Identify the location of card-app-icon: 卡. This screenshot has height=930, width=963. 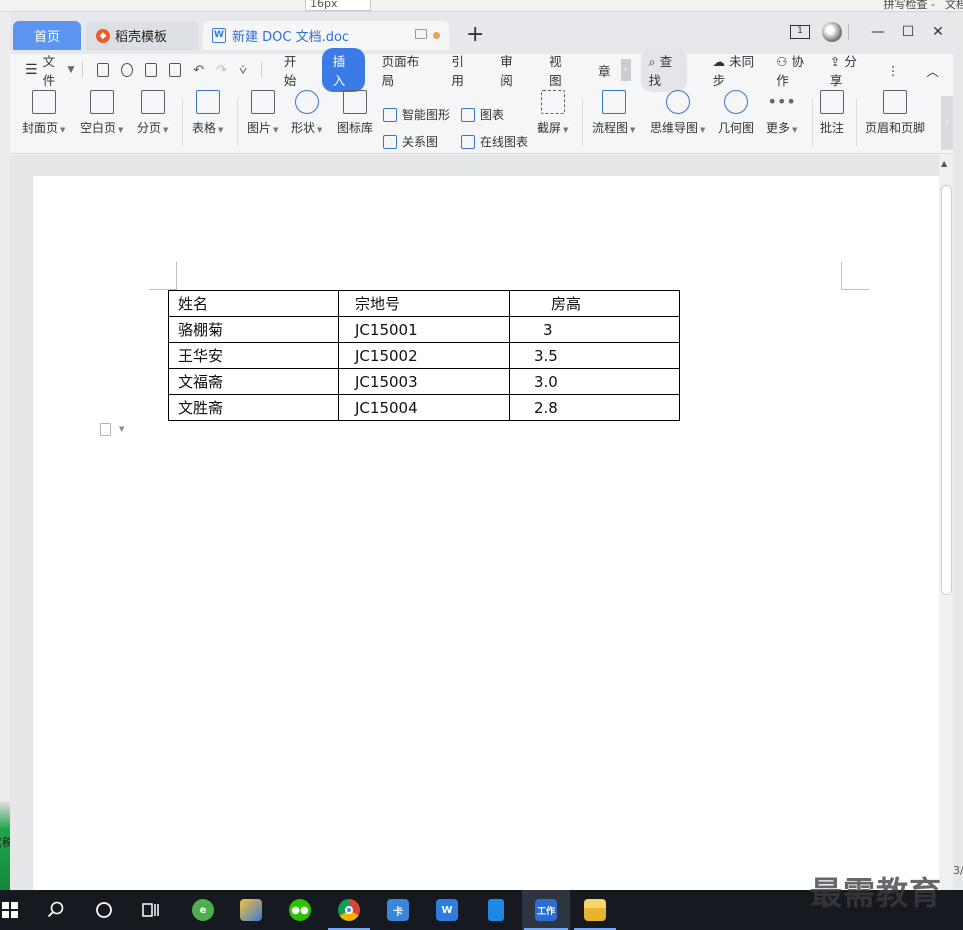
(398, 910).